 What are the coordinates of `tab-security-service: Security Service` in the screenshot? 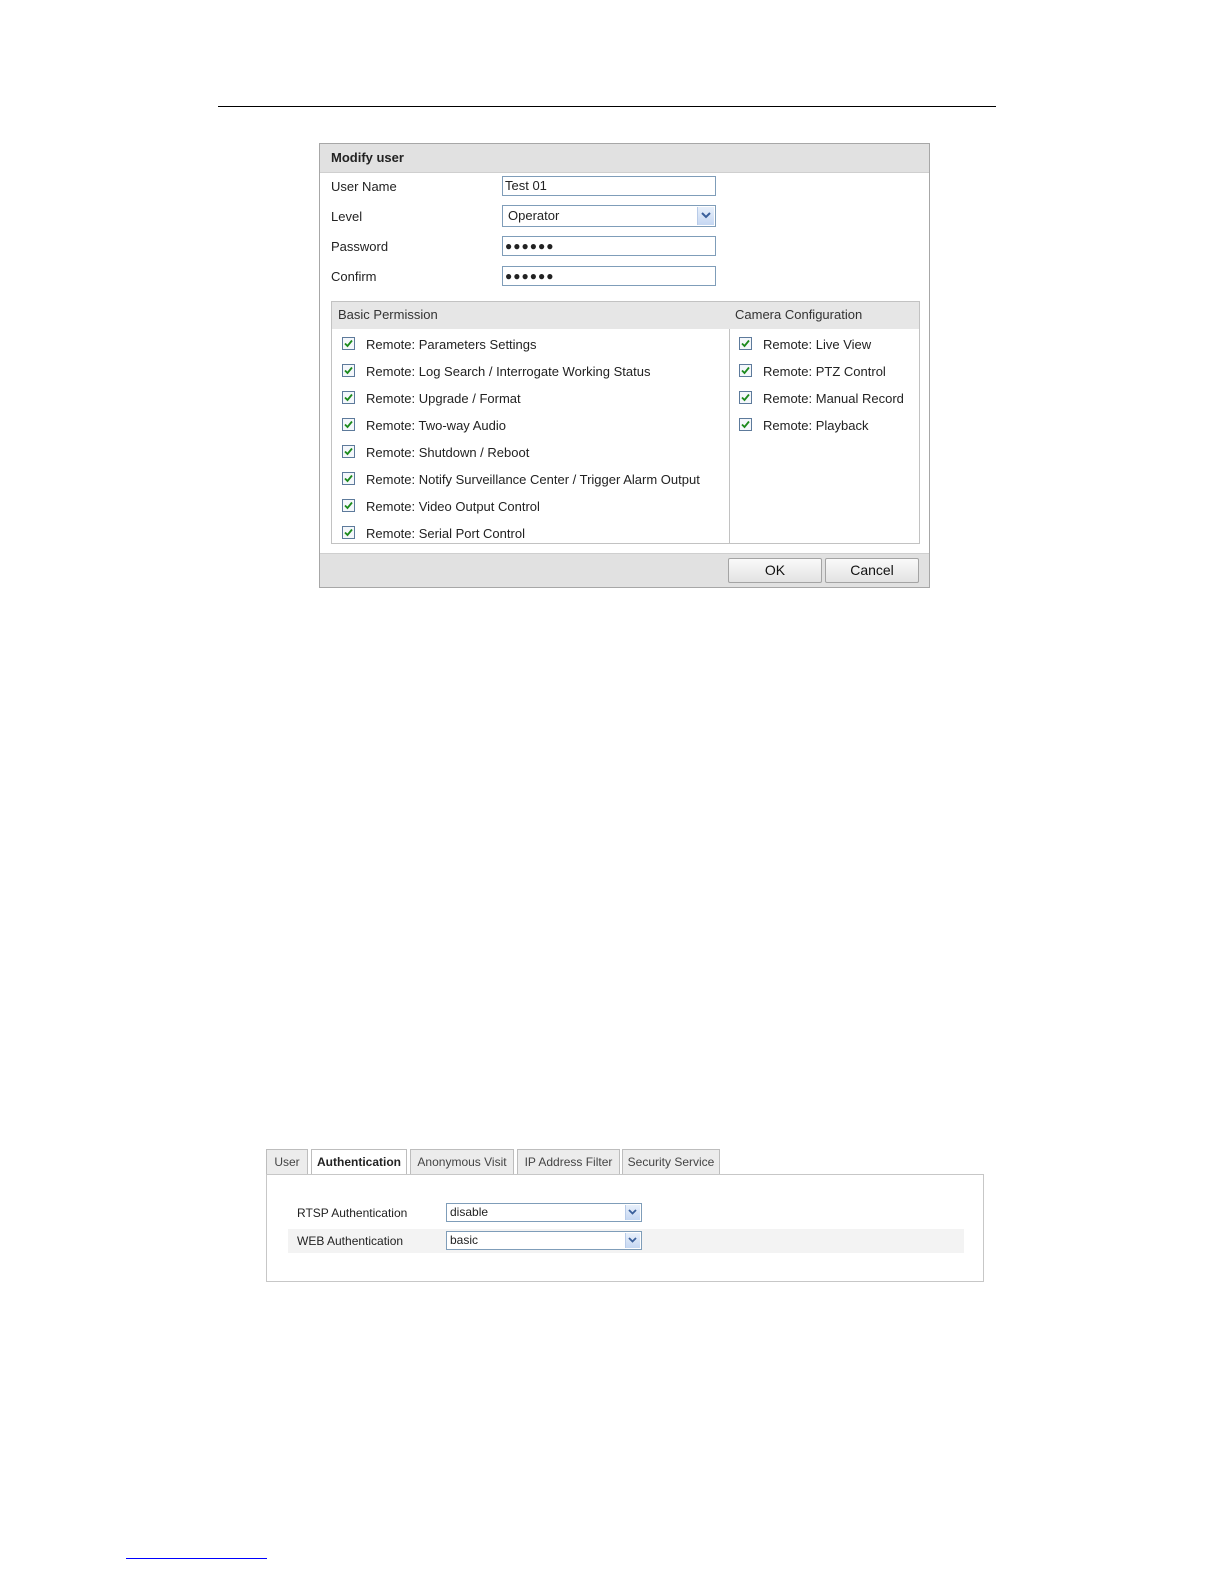 It's located at (671, 1162).